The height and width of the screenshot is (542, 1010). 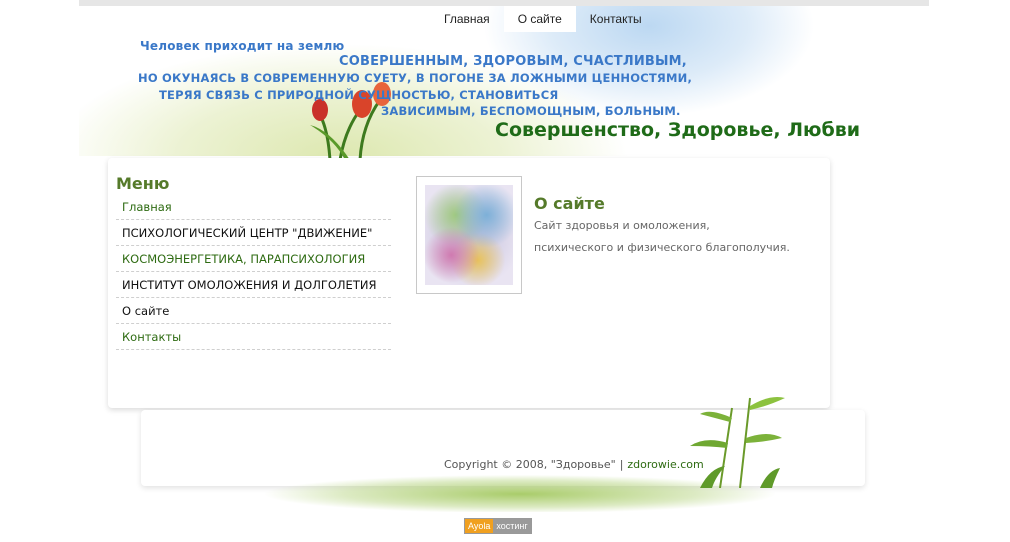 I want to click on slogan-line-2: СОВЕРШЕННЫМ, ЗДОРОВЫМ, СЧАСТЛИВЫМ,, so click(x=513, y=61).